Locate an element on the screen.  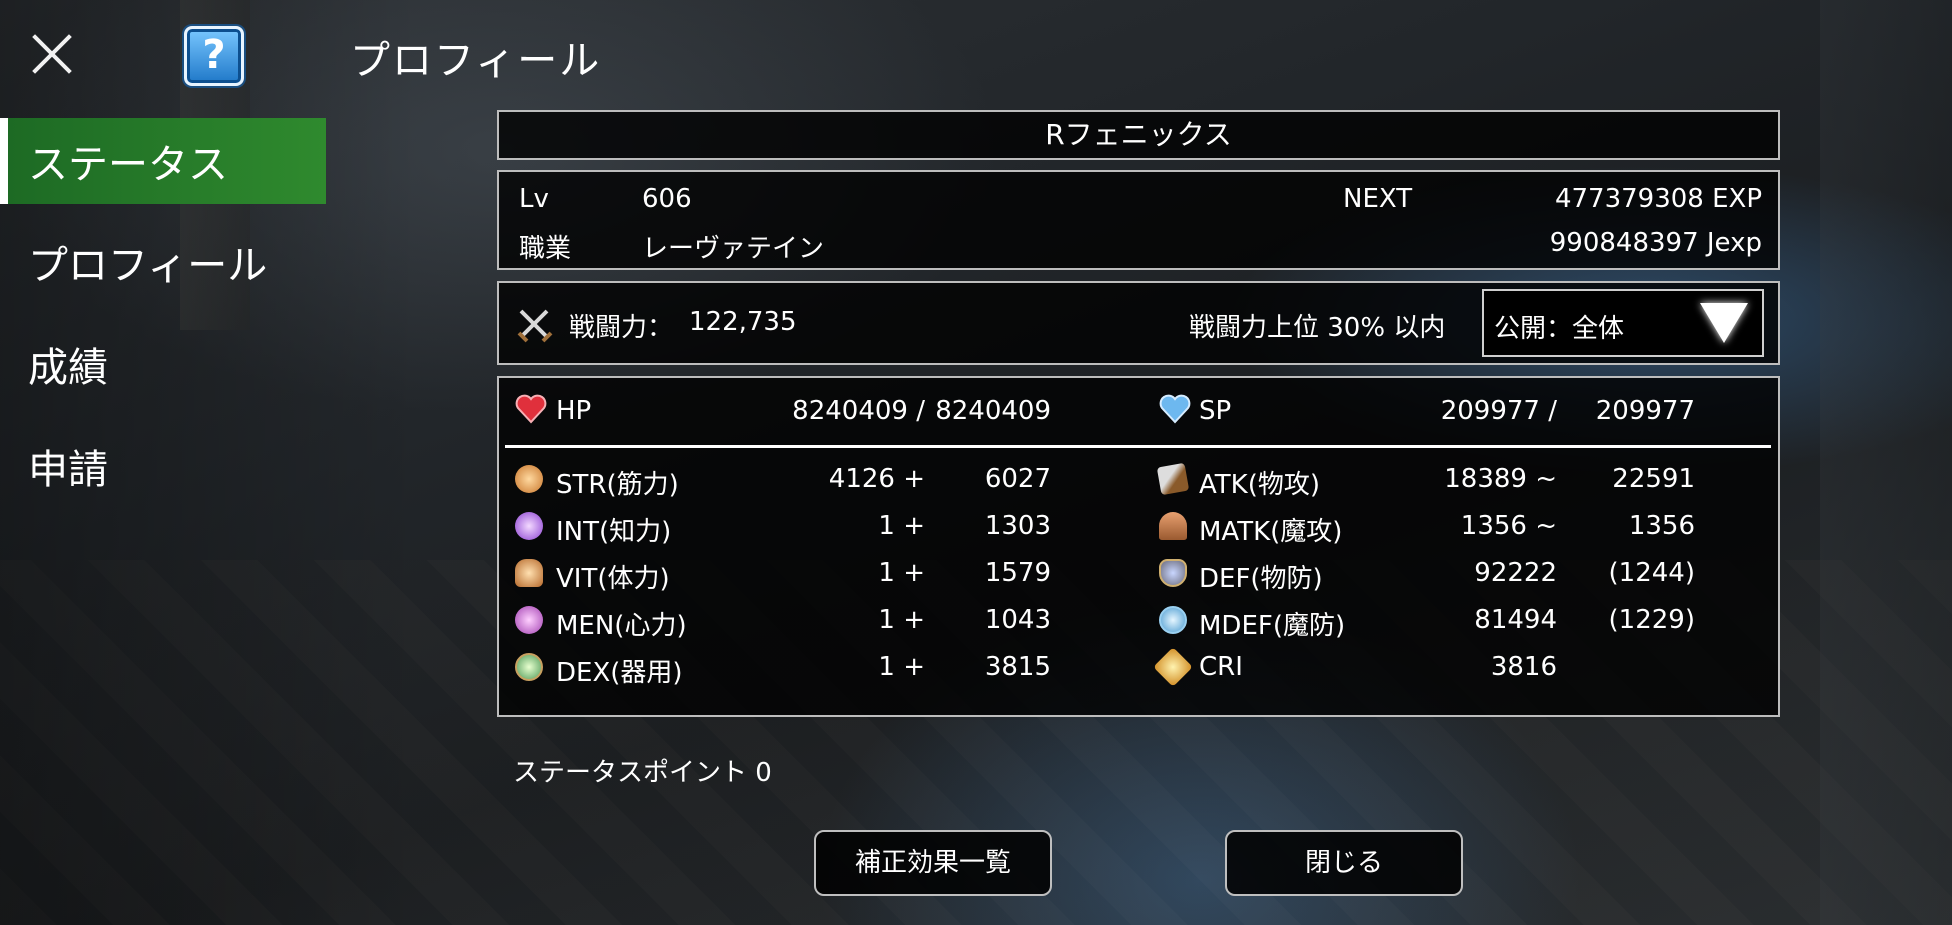
stat-value-2: (1244) is located at coordinates (1651, 573).